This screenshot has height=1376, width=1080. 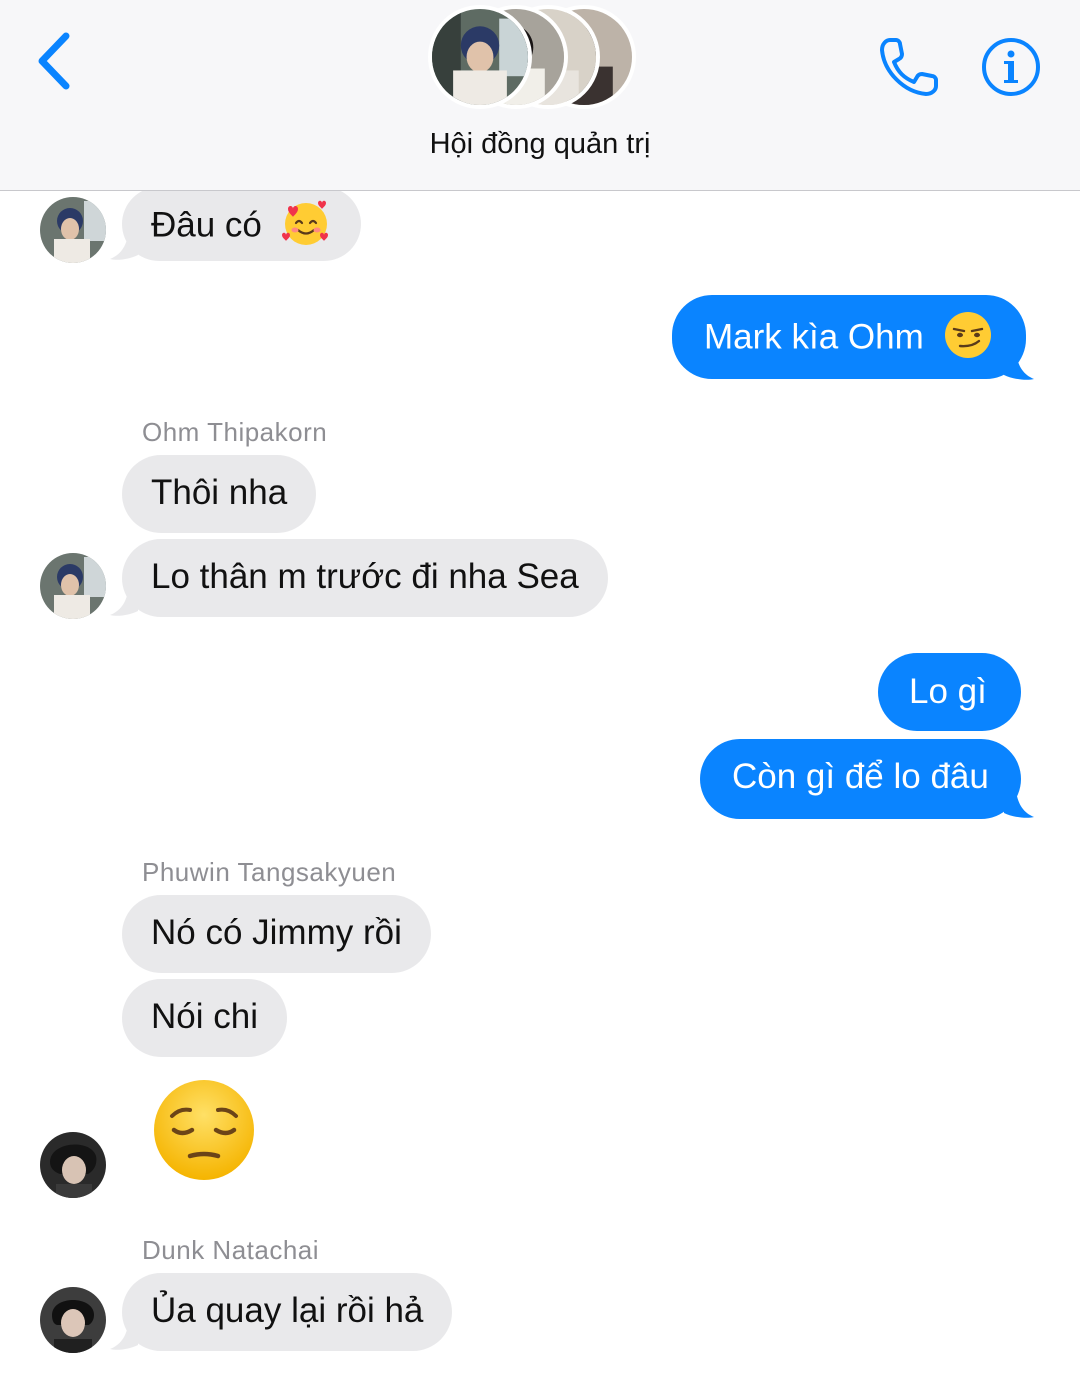 I want to click on chevron-left-icon, so click(x=54, y=61).